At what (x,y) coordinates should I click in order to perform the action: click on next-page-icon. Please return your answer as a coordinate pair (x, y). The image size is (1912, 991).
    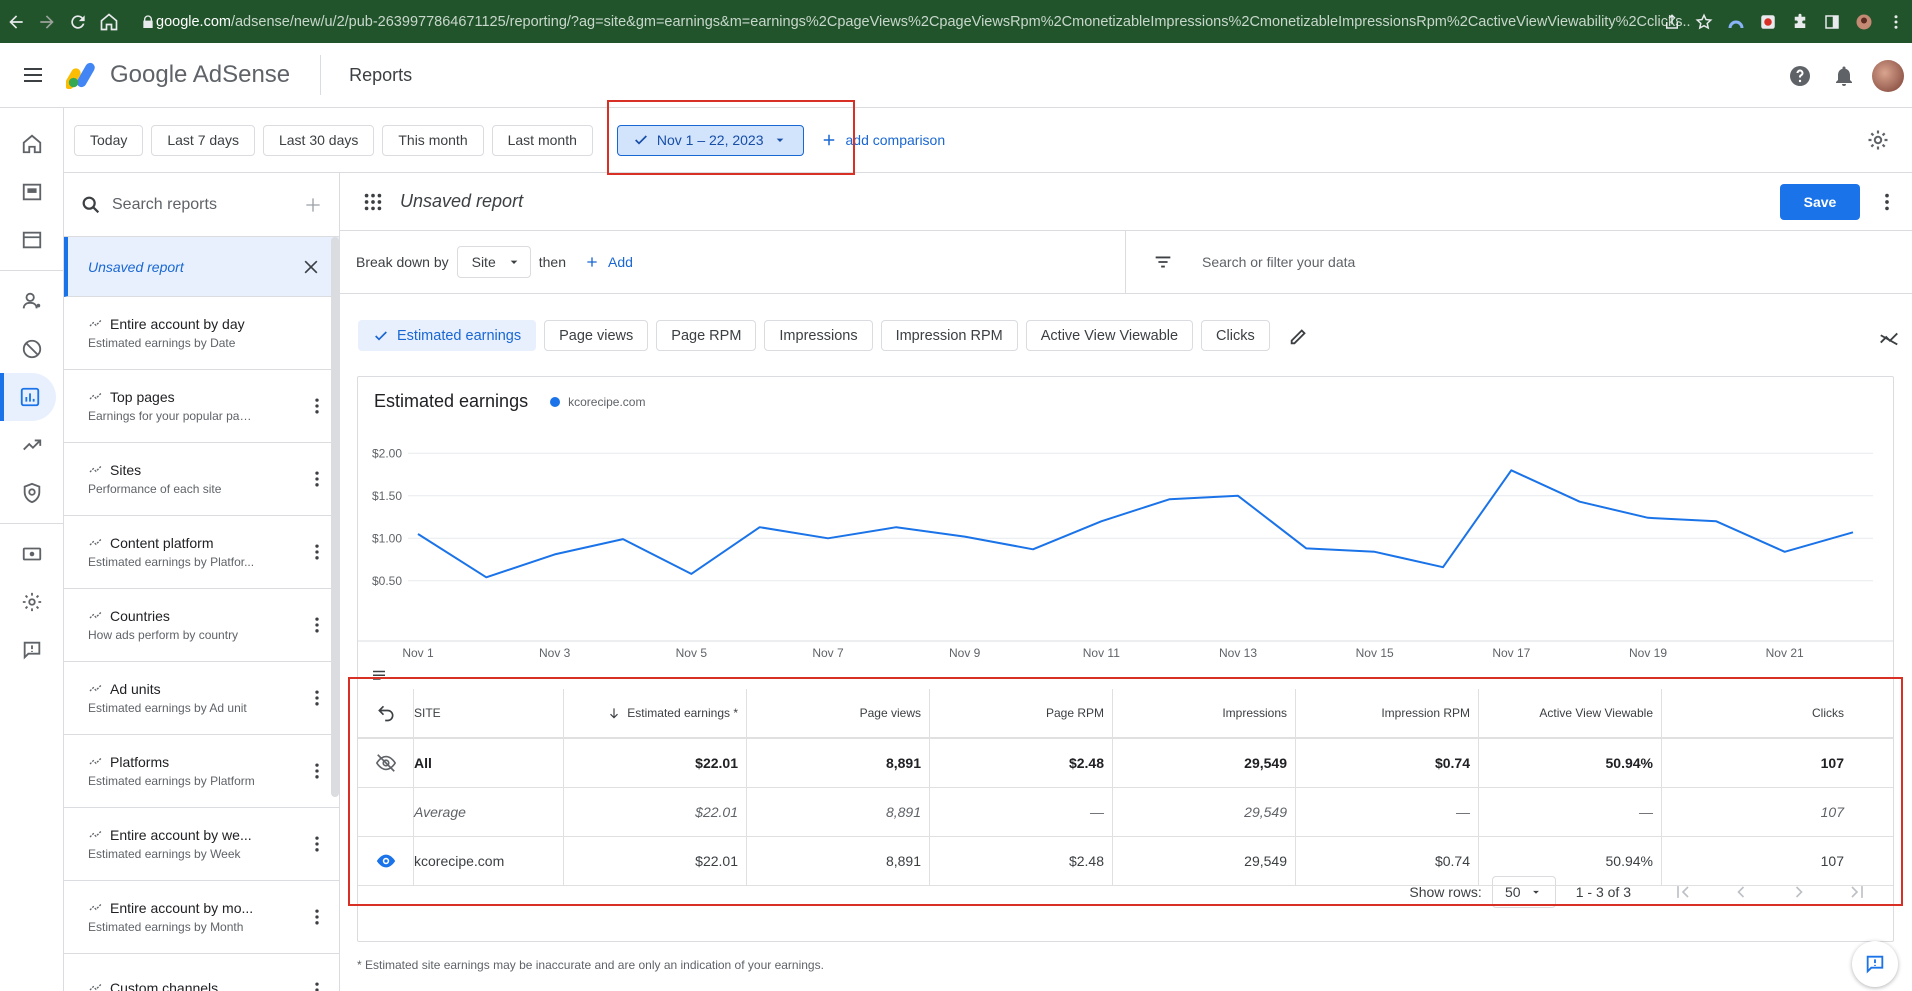
    Looking at the image, I should click on (1799, 892).